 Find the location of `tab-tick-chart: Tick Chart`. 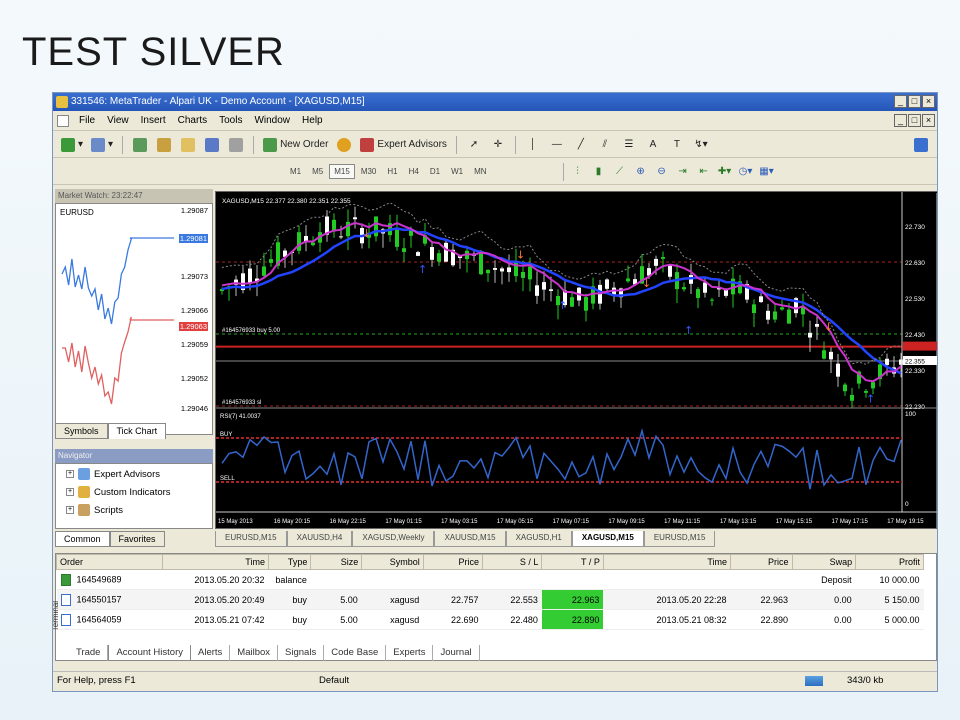

tab-tick-chart: Tick Chart is located at coordinates (137, 431).